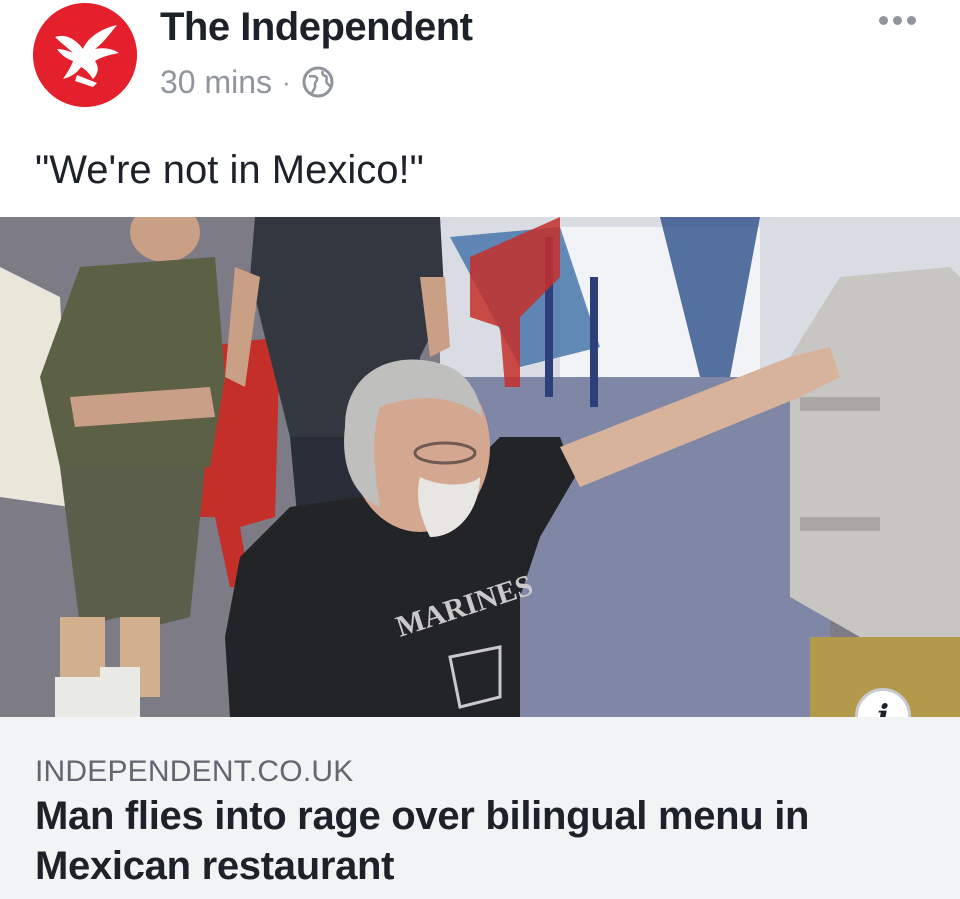  I want to click on post-meta: 30 mins ·, so click(247, 82).